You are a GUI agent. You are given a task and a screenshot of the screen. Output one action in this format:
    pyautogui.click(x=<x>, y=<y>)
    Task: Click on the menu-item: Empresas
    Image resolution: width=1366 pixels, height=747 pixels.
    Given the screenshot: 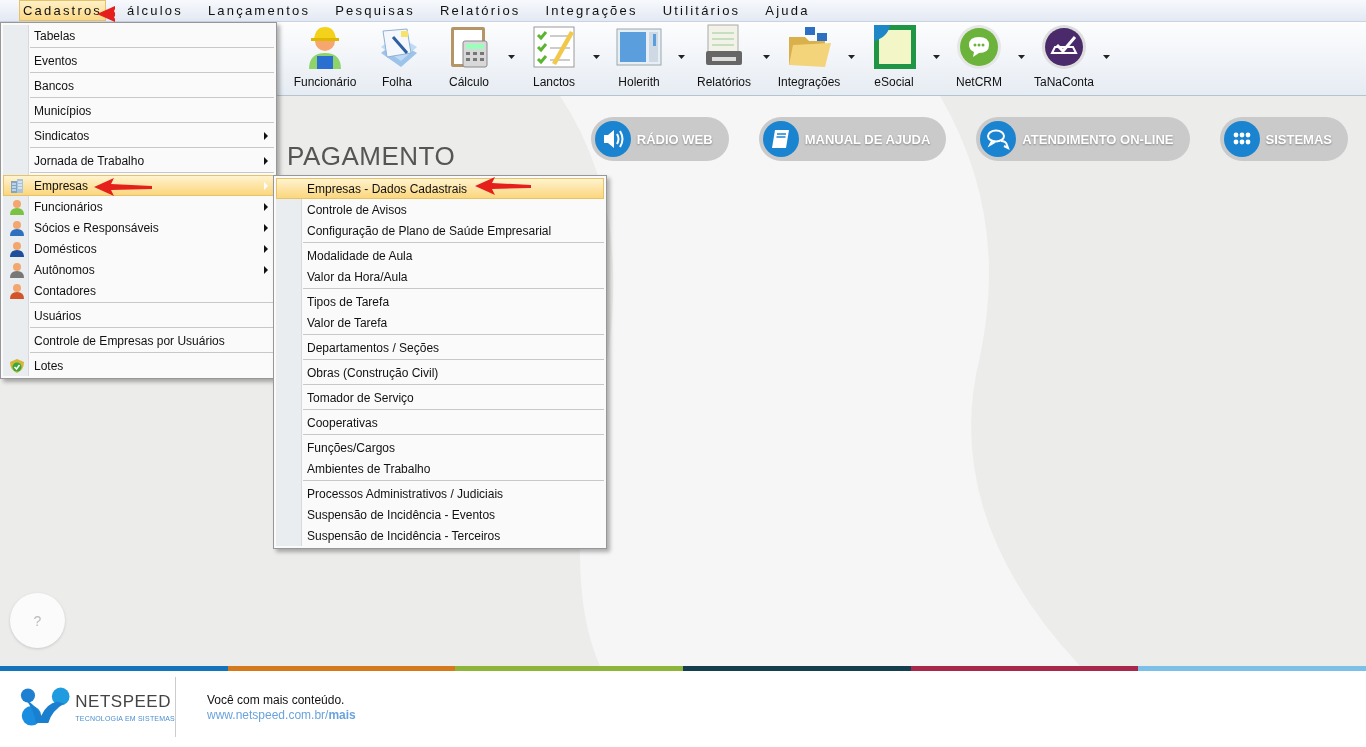 What is the action you would take?
    pyautogui.click(x=138, y=185)
    